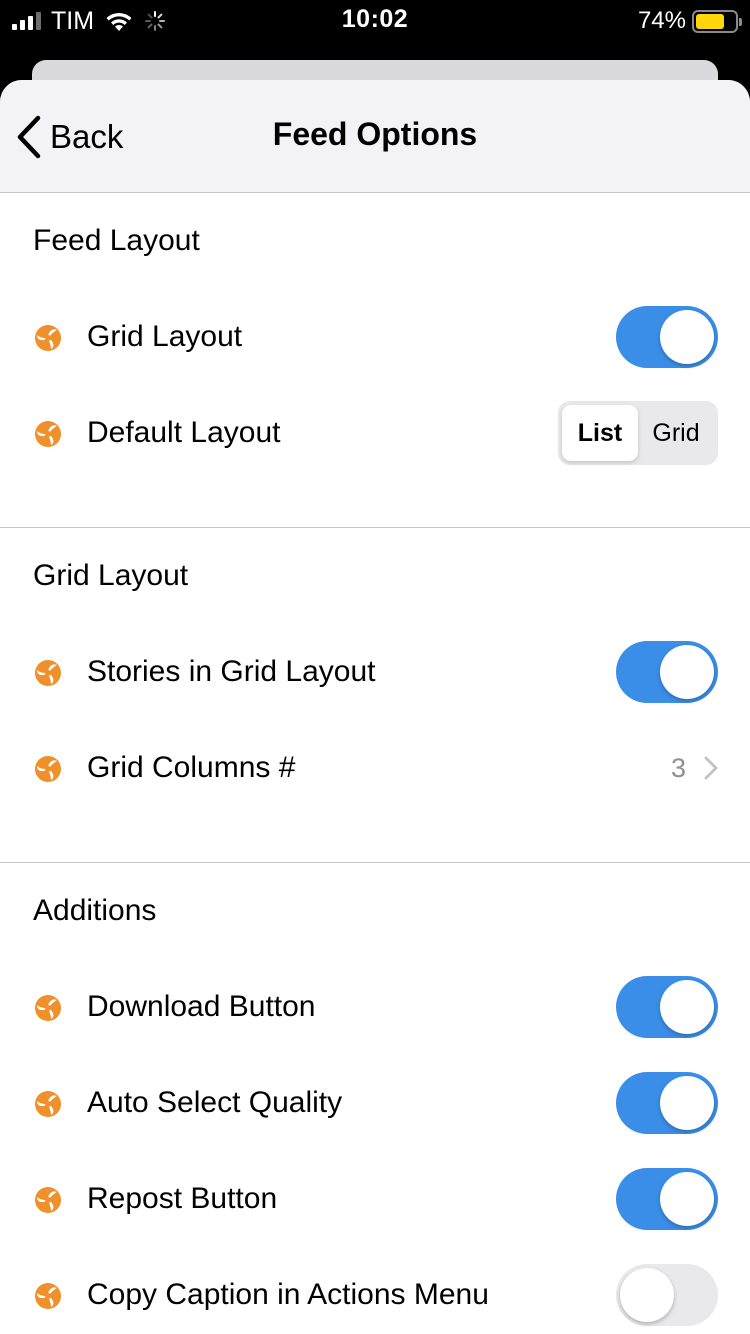  Describe the element at coordinates (375, 433) in the screenshot. I see `setting-row-default-layout: Default Layout List Grid` at that location.